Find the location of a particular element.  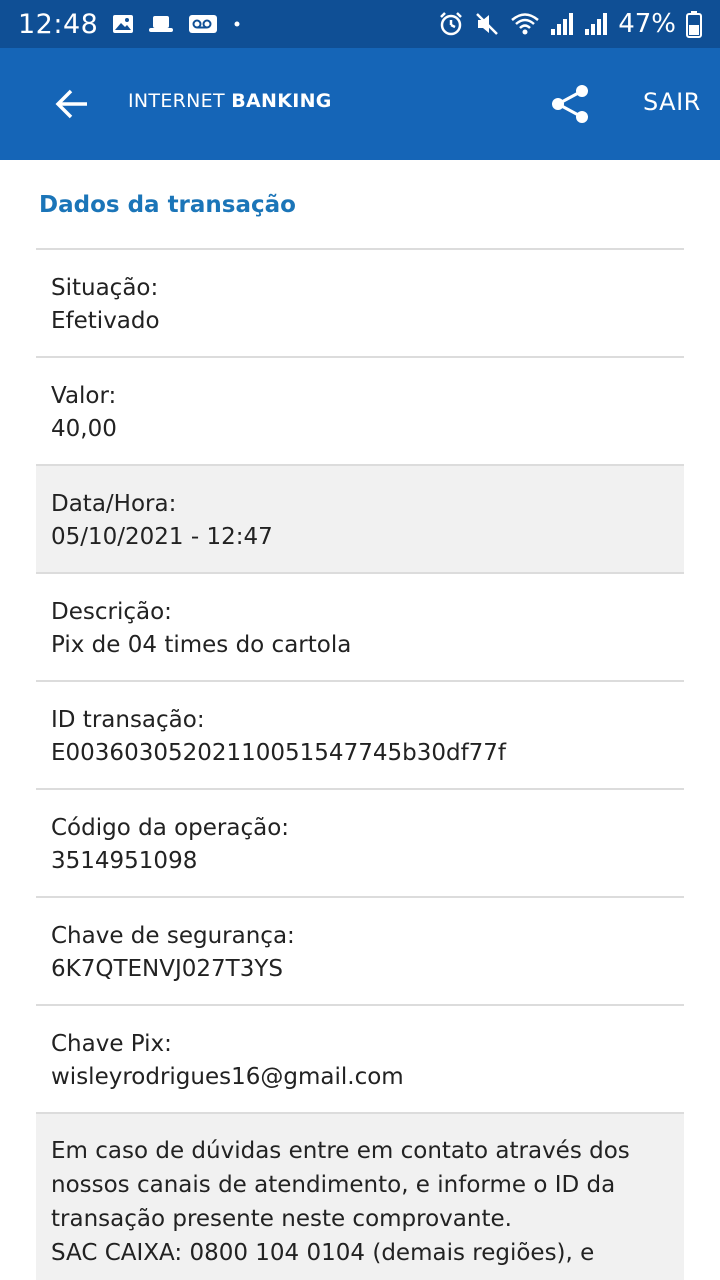

detail-row-amount: Valor: 40,00 is located at coordinates (360, 412).